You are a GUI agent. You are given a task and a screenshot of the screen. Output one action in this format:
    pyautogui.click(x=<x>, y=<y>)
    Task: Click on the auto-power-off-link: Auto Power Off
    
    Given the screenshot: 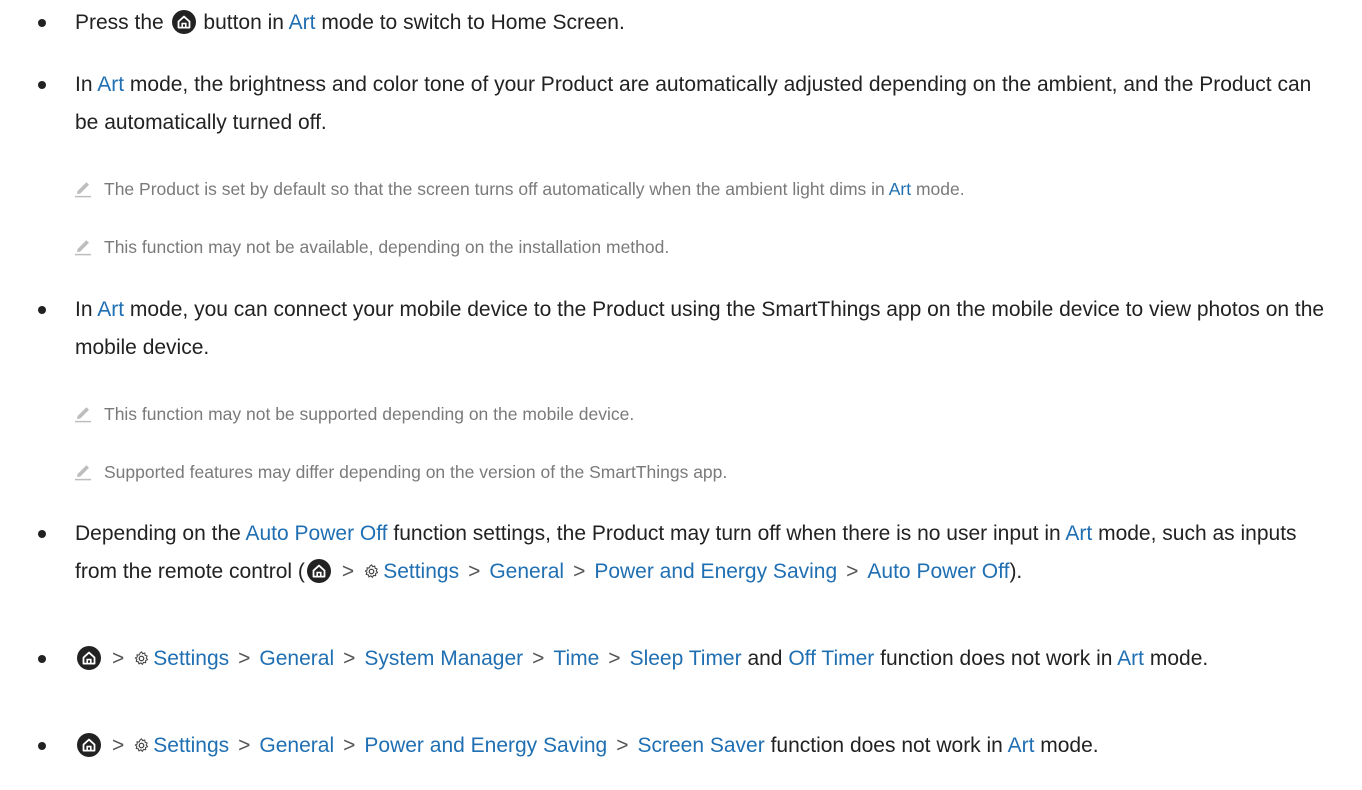 What is the action you would take?
    pyautogui.click(x=317, y=533)
    